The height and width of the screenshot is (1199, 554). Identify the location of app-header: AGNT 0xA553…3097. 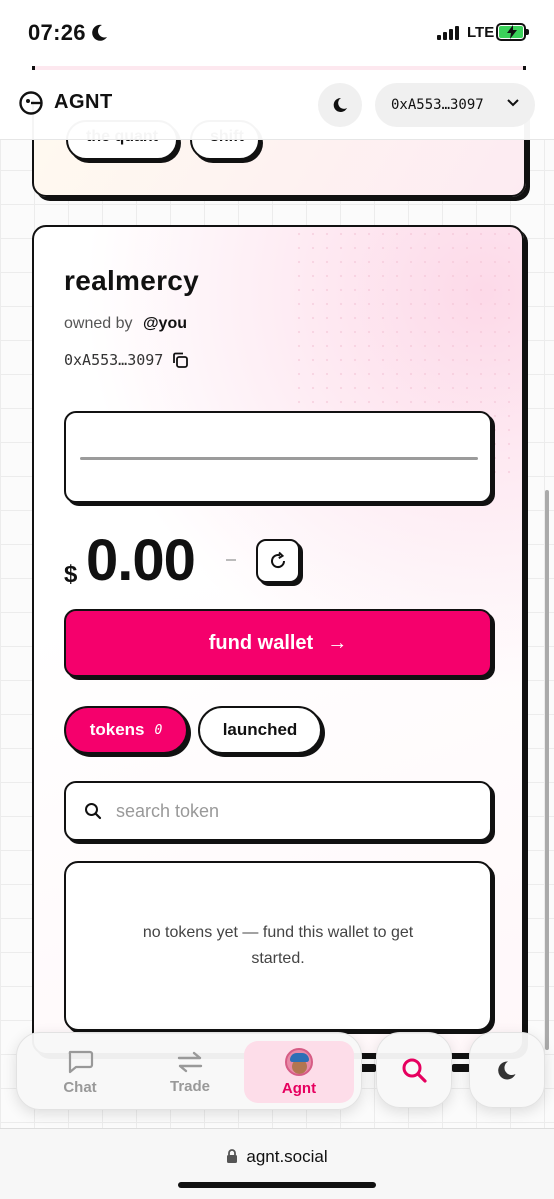
(277, 103).